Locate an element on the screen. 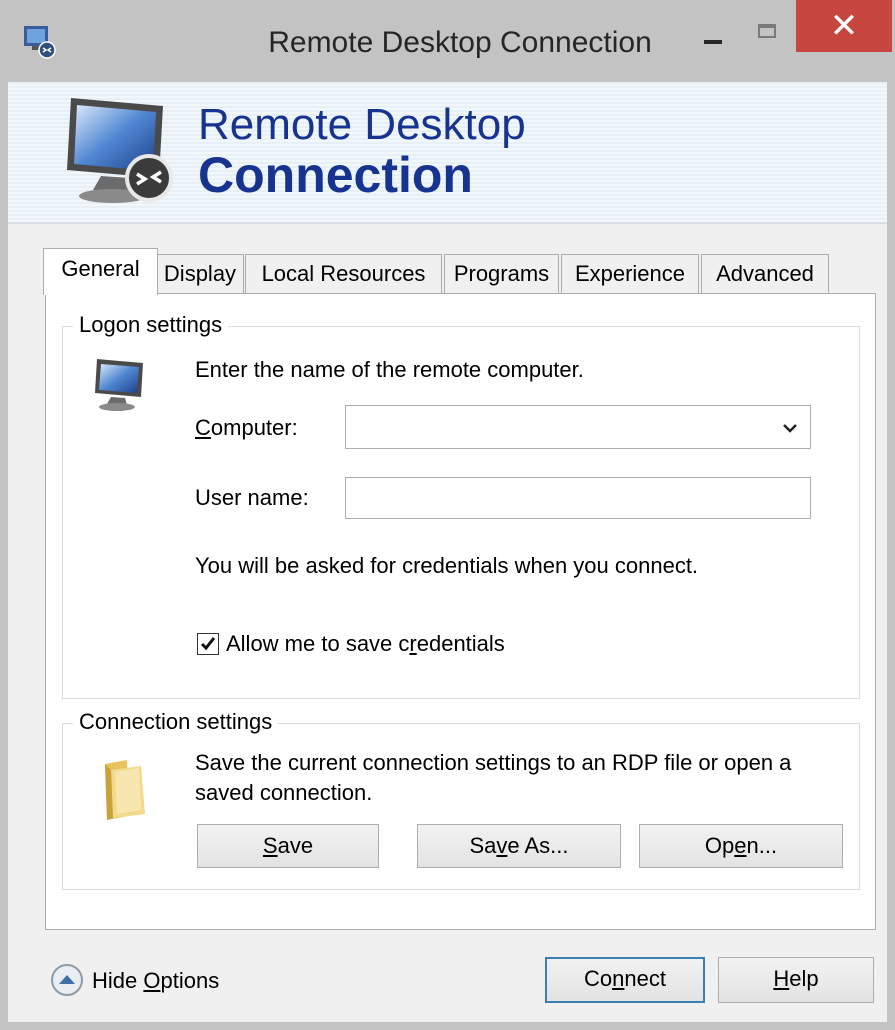 Image resolution: width=895 pixels, height=1030 pixels. username-label: User name: is located at coordinates (252, 497).